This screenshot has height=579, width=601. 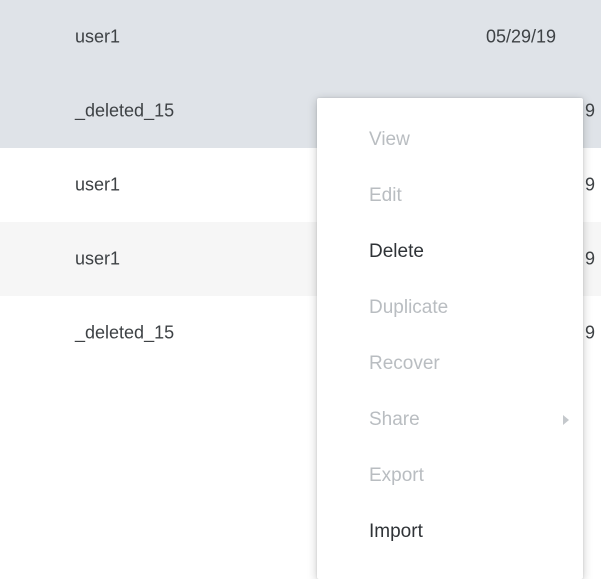 What do you see at coordinates (404, 363) in the screenshot?
I see `menu-item-label: Recover` at bounding box center [404, 363].